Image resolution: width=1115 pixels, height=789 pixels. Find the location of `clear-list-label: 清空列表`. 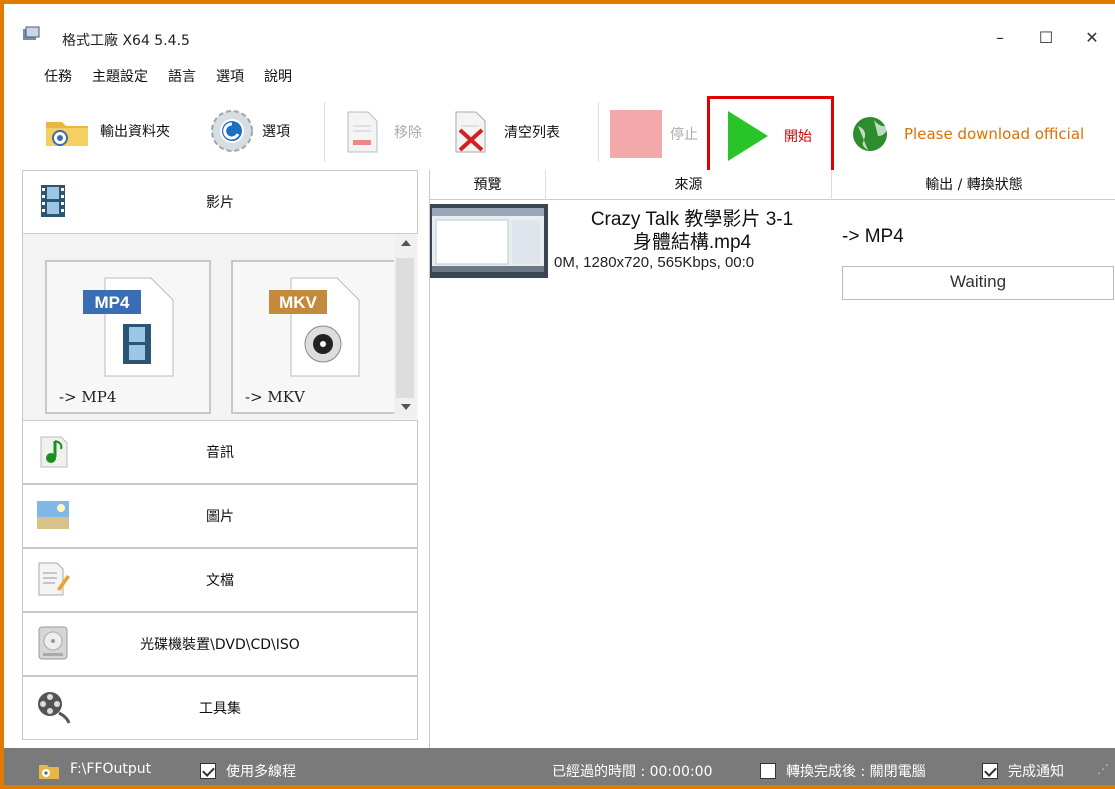

clear-list-label: 清空列表 is located at coordinates (532, 133).